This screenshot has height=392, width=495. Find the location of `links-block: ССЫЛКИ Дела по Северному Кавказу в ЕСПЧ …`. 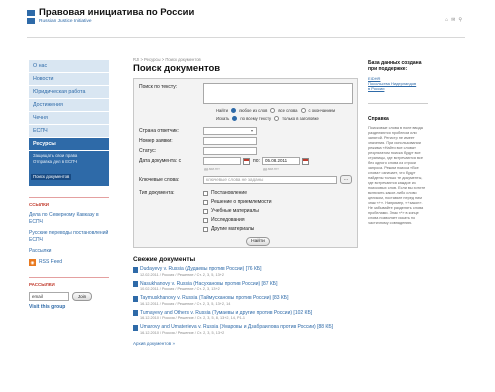

links-block: ССЫЛКИ Дела по Северному Кавказу в ЕСПЧ … is located at coordinates (69, 231).